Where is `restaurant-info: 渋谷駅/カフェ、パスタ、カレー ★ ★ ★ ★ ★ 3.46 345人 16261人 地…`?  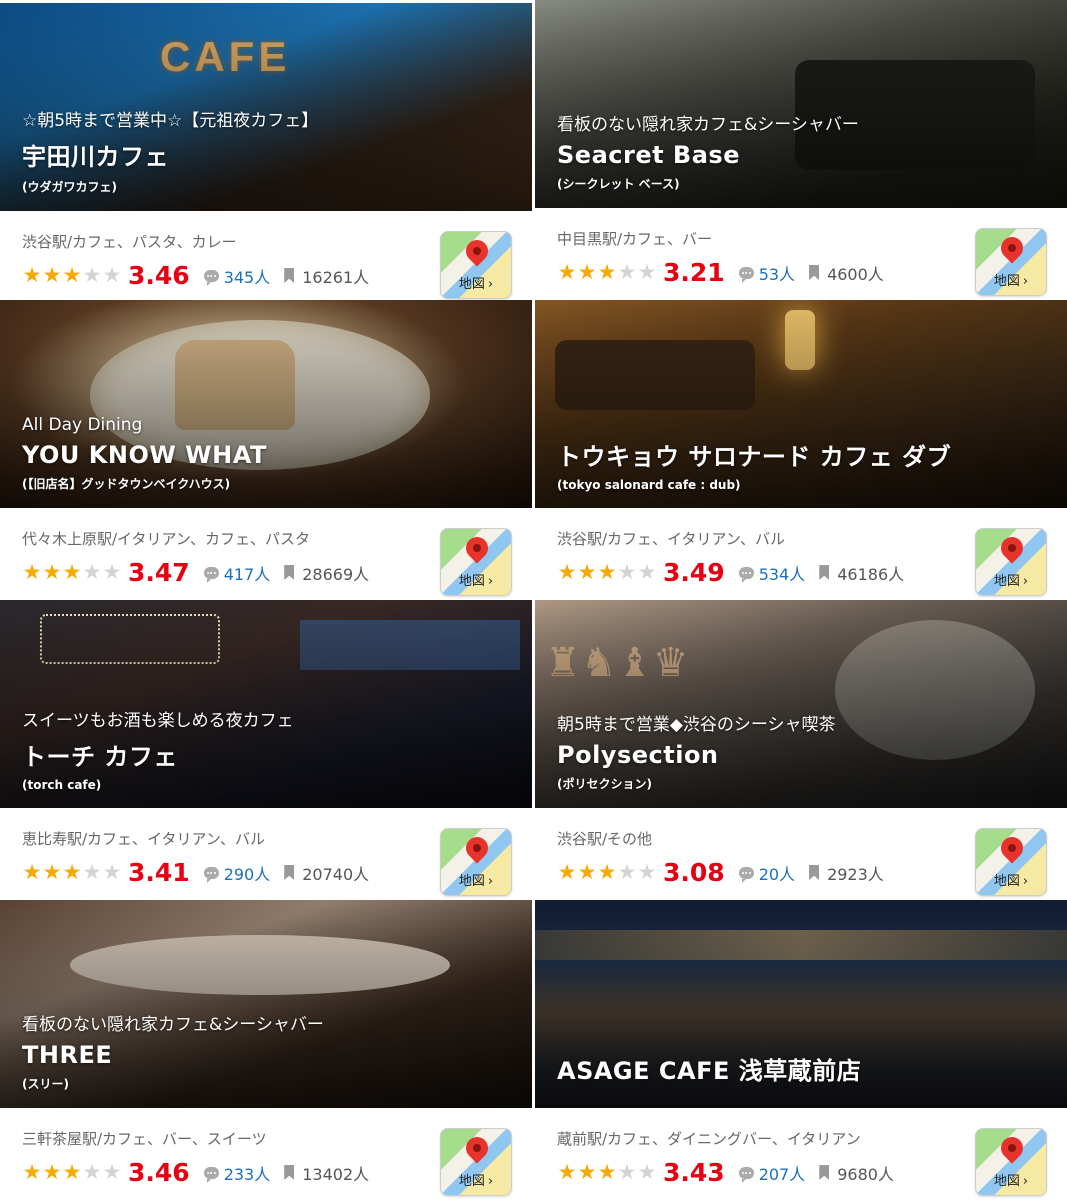 restaurant-info: 渋谷駅/カフェ、パスタ、カレー ★ ★ ★ ★ ★ 3.46 345人 16261人 地… is located at coordinates (266, 257).